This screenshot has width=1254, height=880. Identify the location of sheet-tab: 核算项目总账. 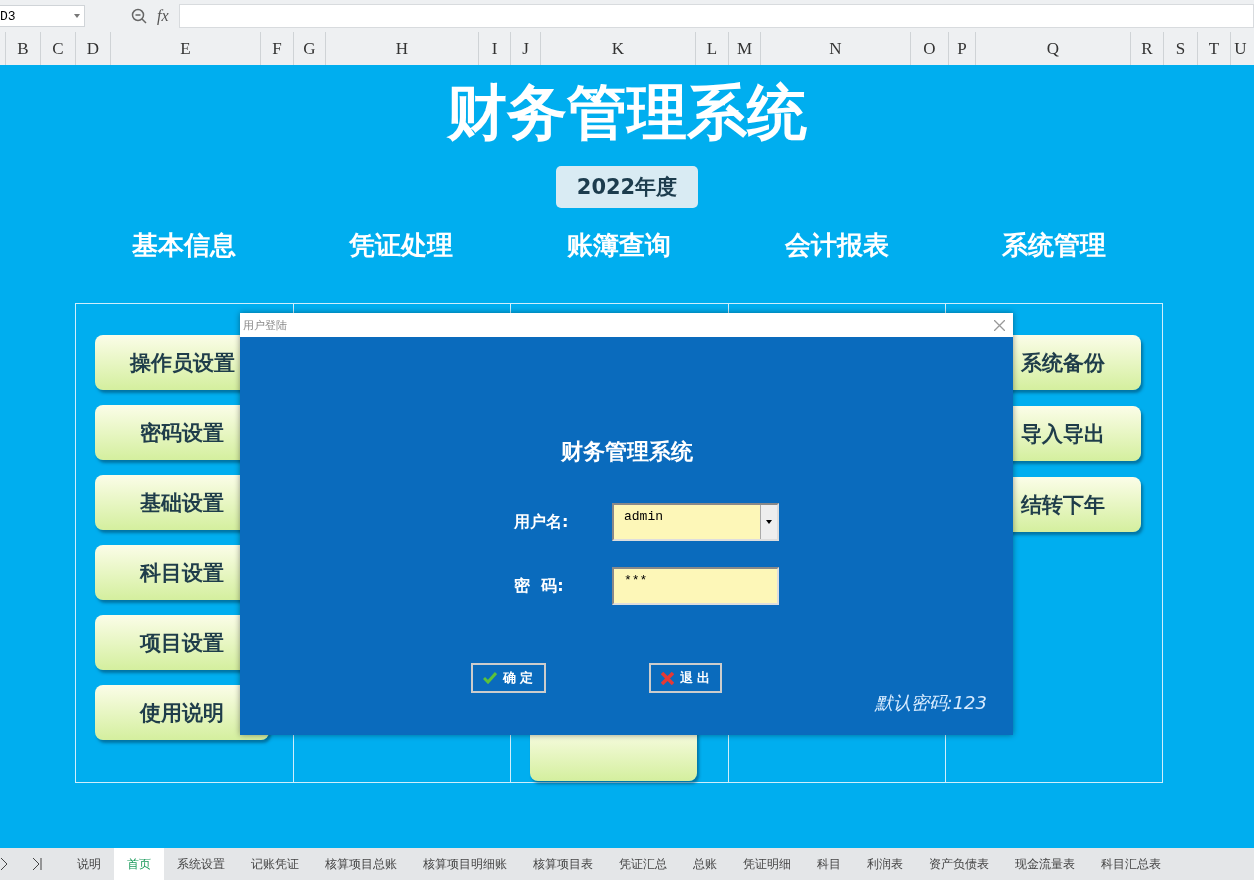
(361, 864).